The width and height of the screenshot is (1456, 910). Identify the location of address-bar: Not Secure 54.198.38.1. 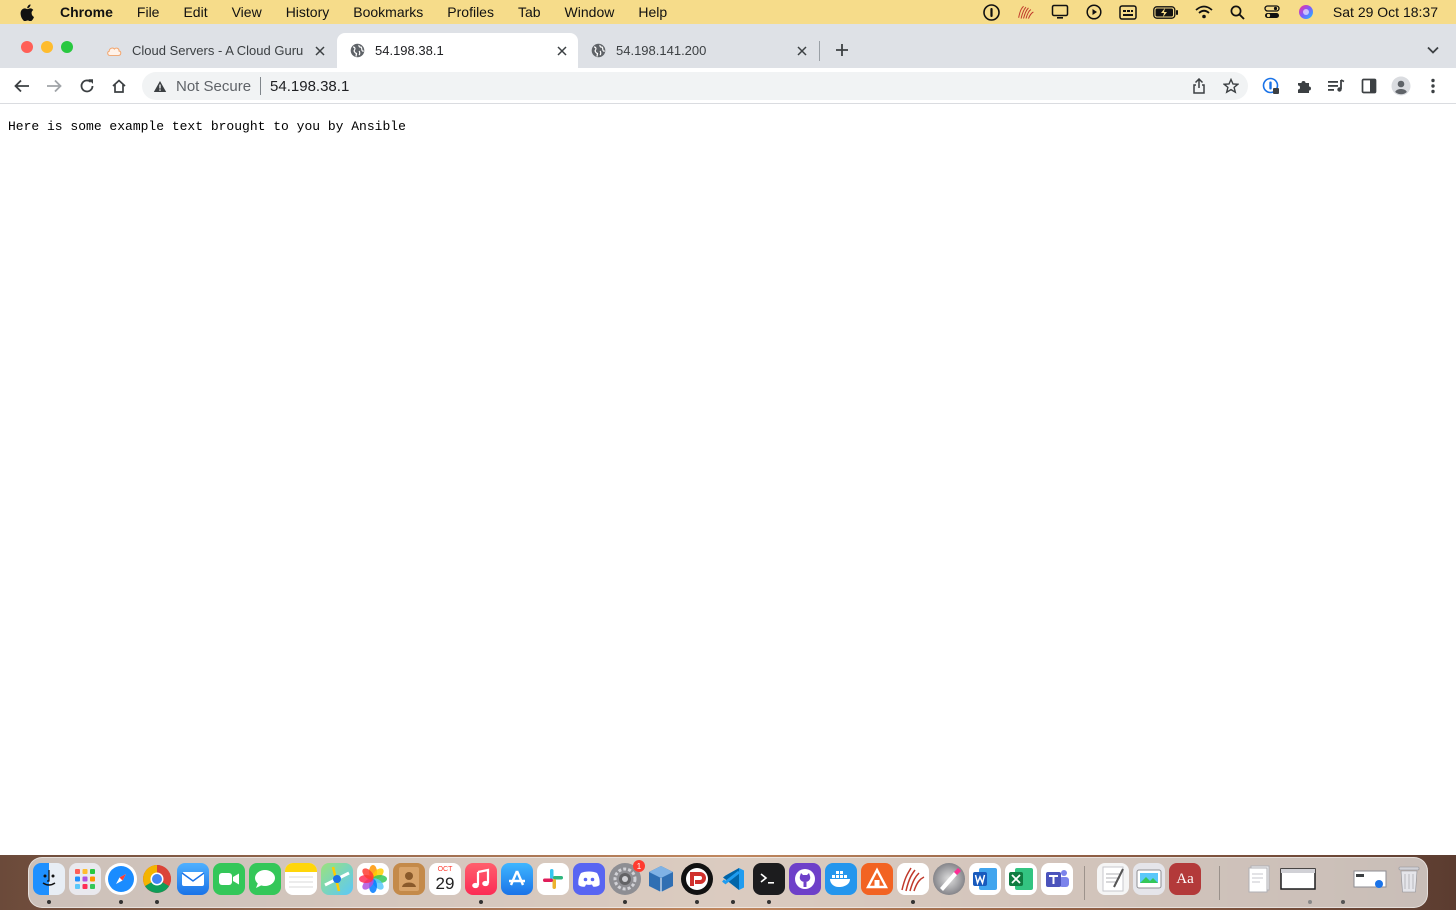
(695, 86).